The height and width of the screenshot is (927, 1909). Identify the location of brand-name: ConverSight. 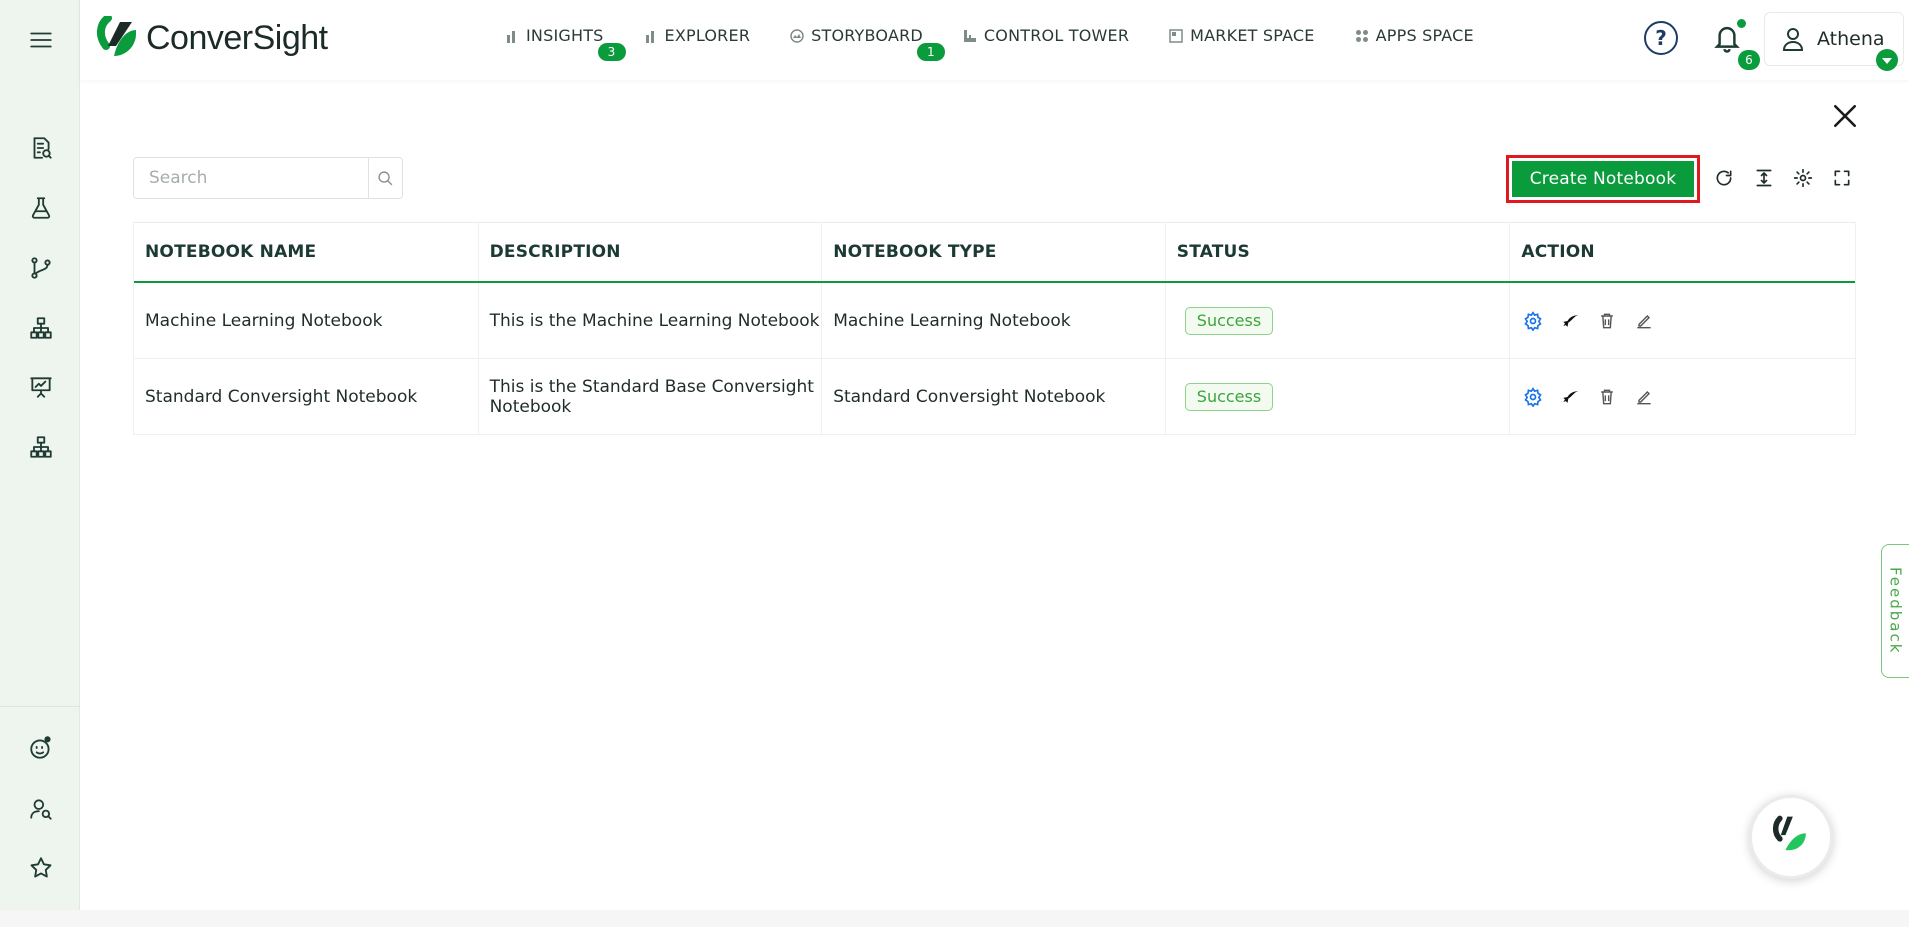
(237, 37).